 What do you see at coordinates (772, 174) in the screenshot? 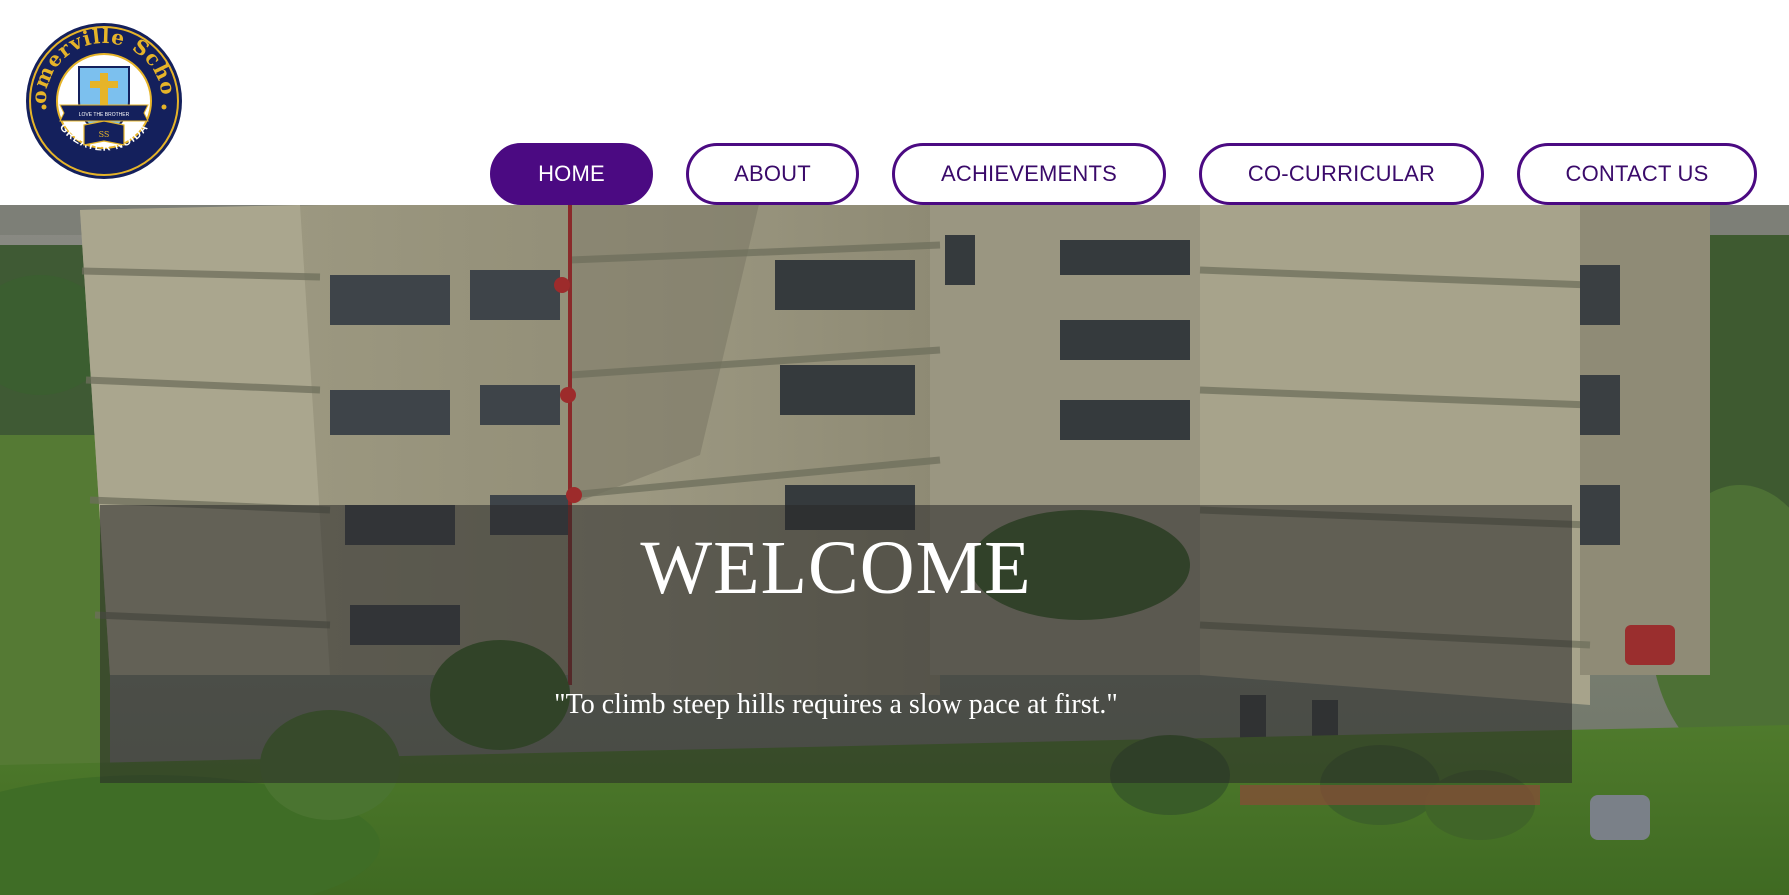
I see `nav-about: ABOUT` at bounding box center [772, 174].